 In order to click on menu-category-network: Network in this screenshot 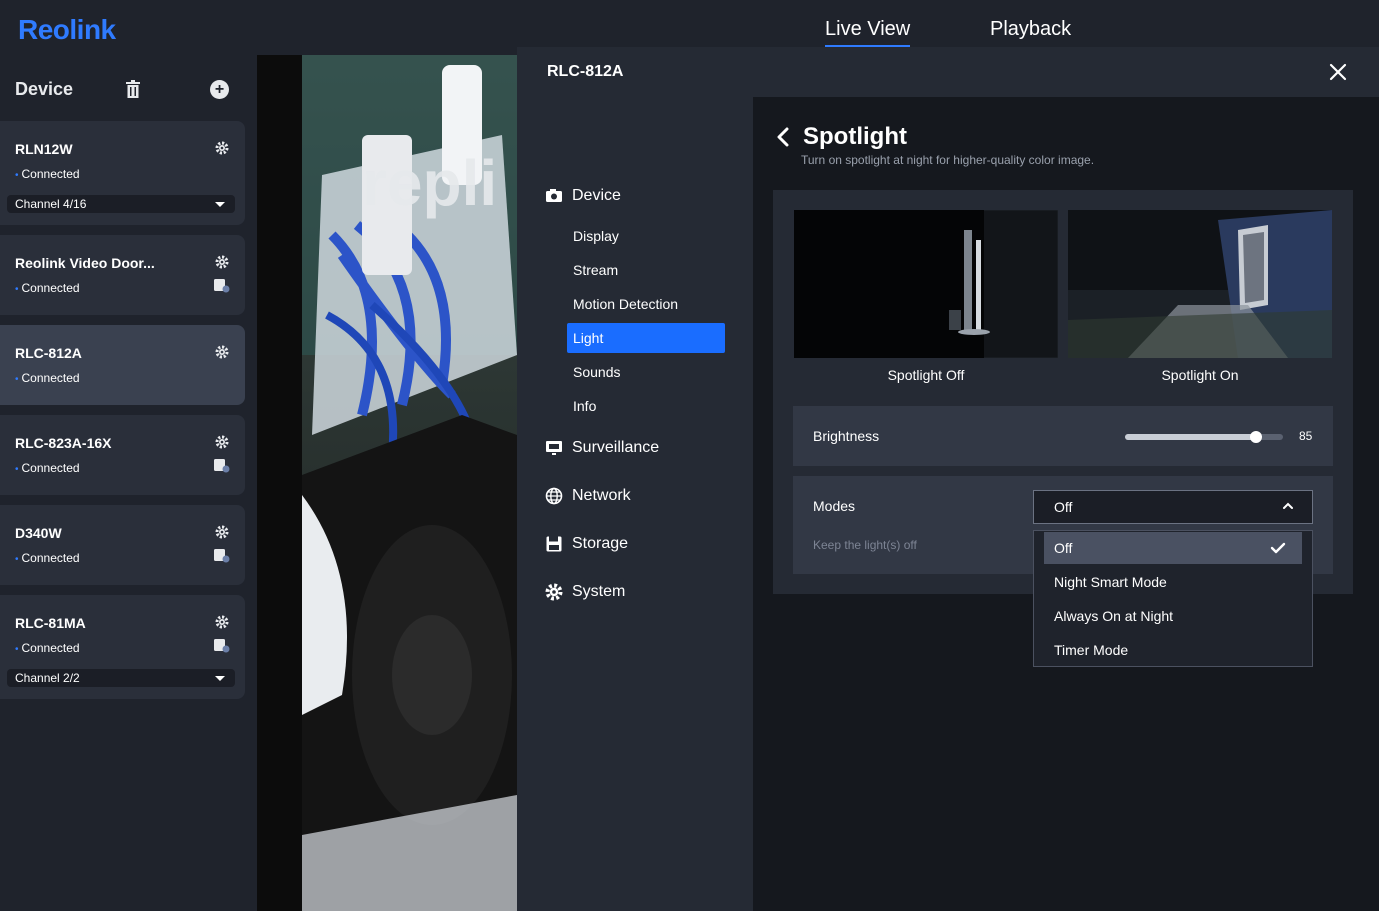, I will do `click(588, 496)`.